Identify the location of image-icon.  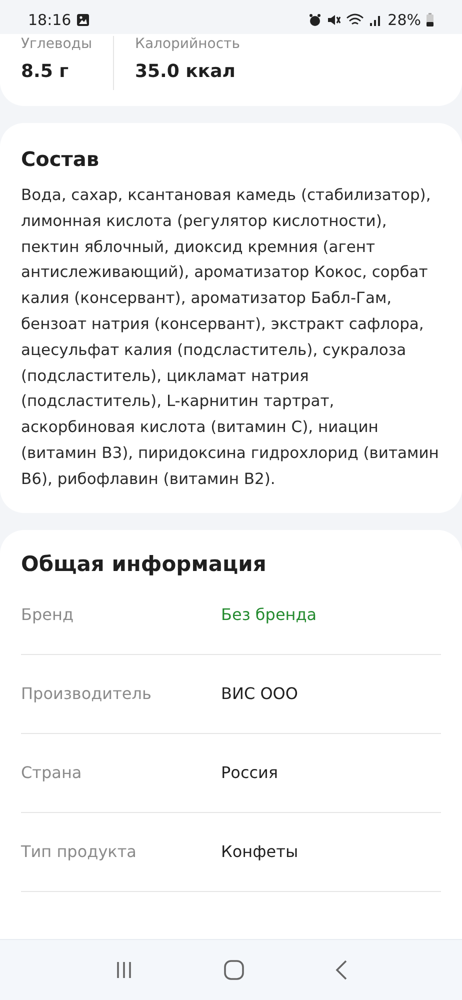
(83, 20).